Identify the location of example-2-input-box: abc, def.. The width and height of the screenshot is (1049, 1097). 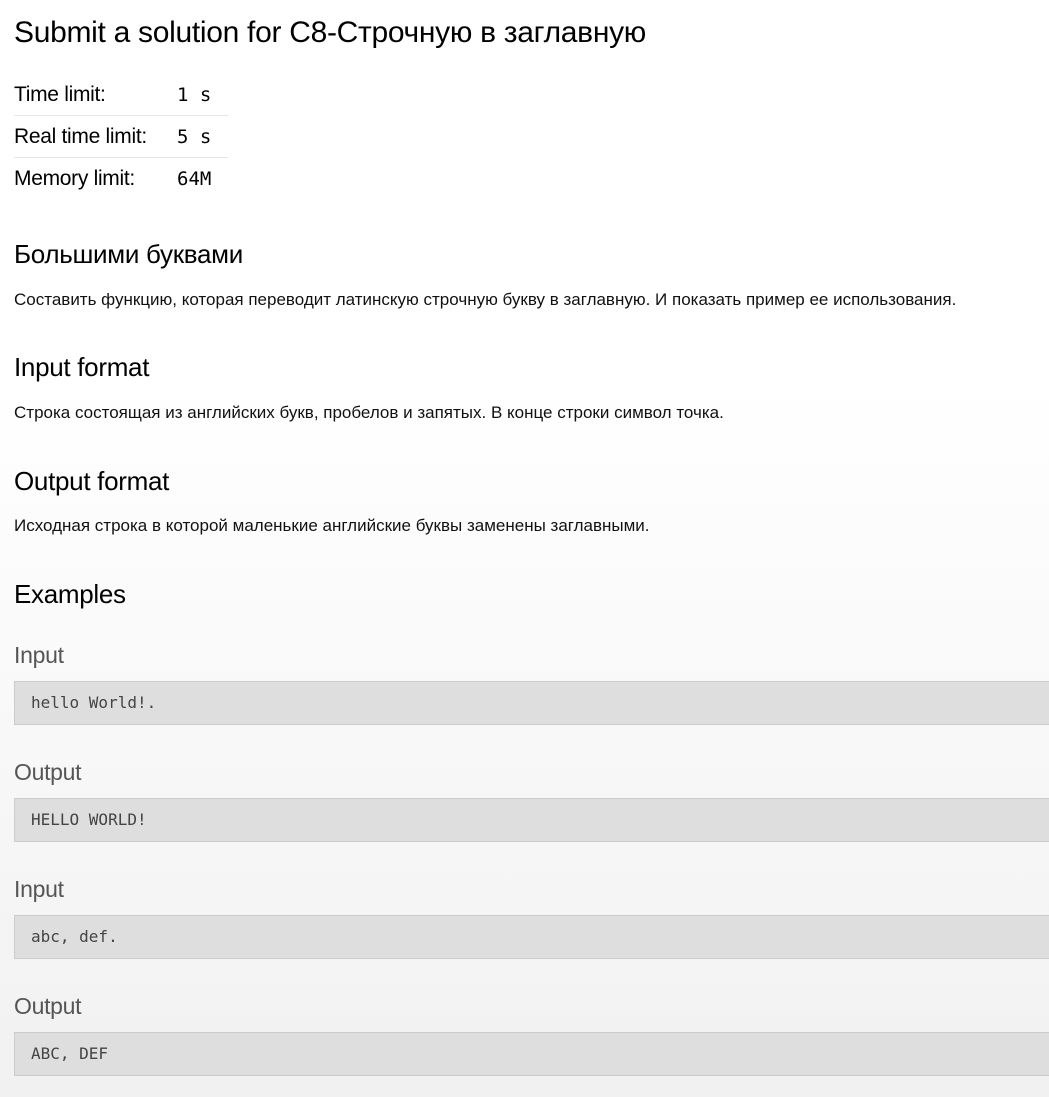
(531, 937).